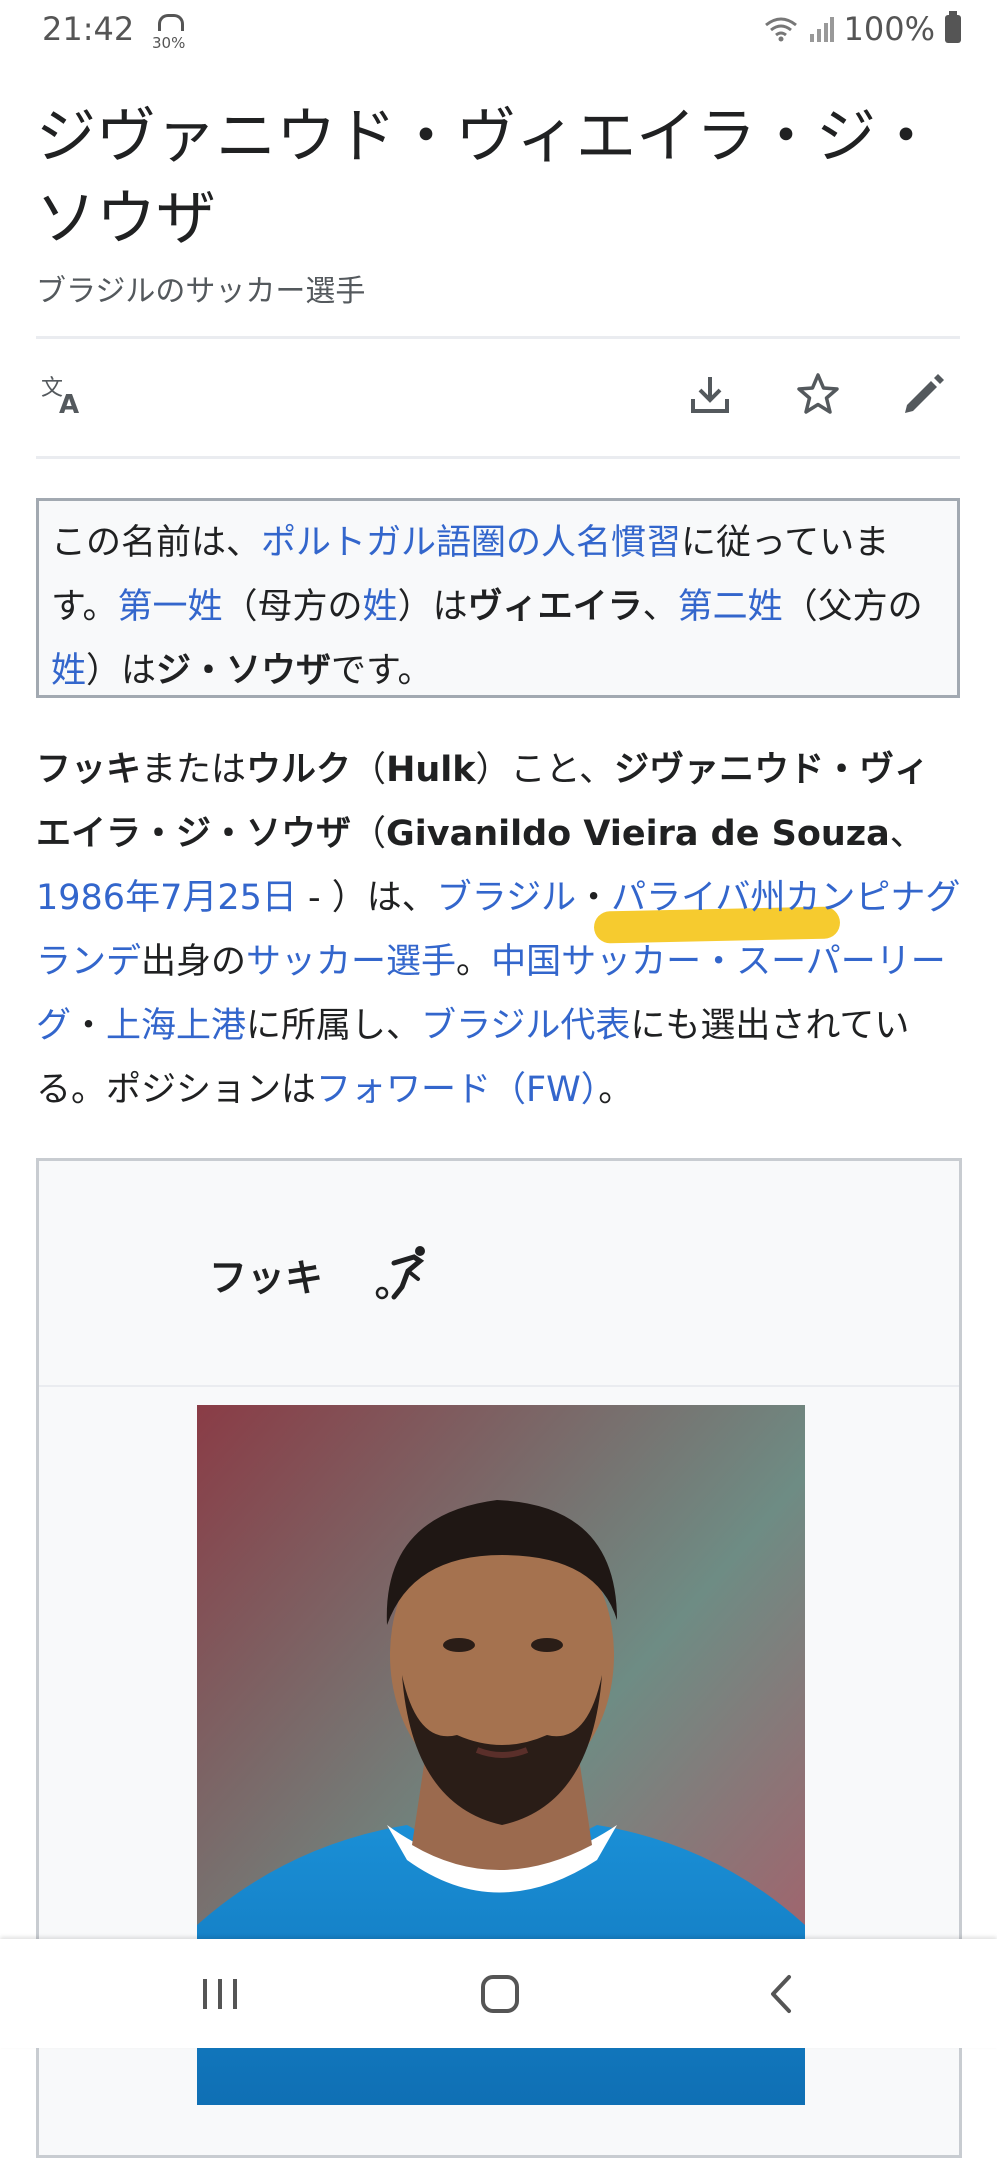 Image resolution: width=997 pixels, height=2158 pixels. I want to click on link-brazil: ブラジル, so click(506, 898).